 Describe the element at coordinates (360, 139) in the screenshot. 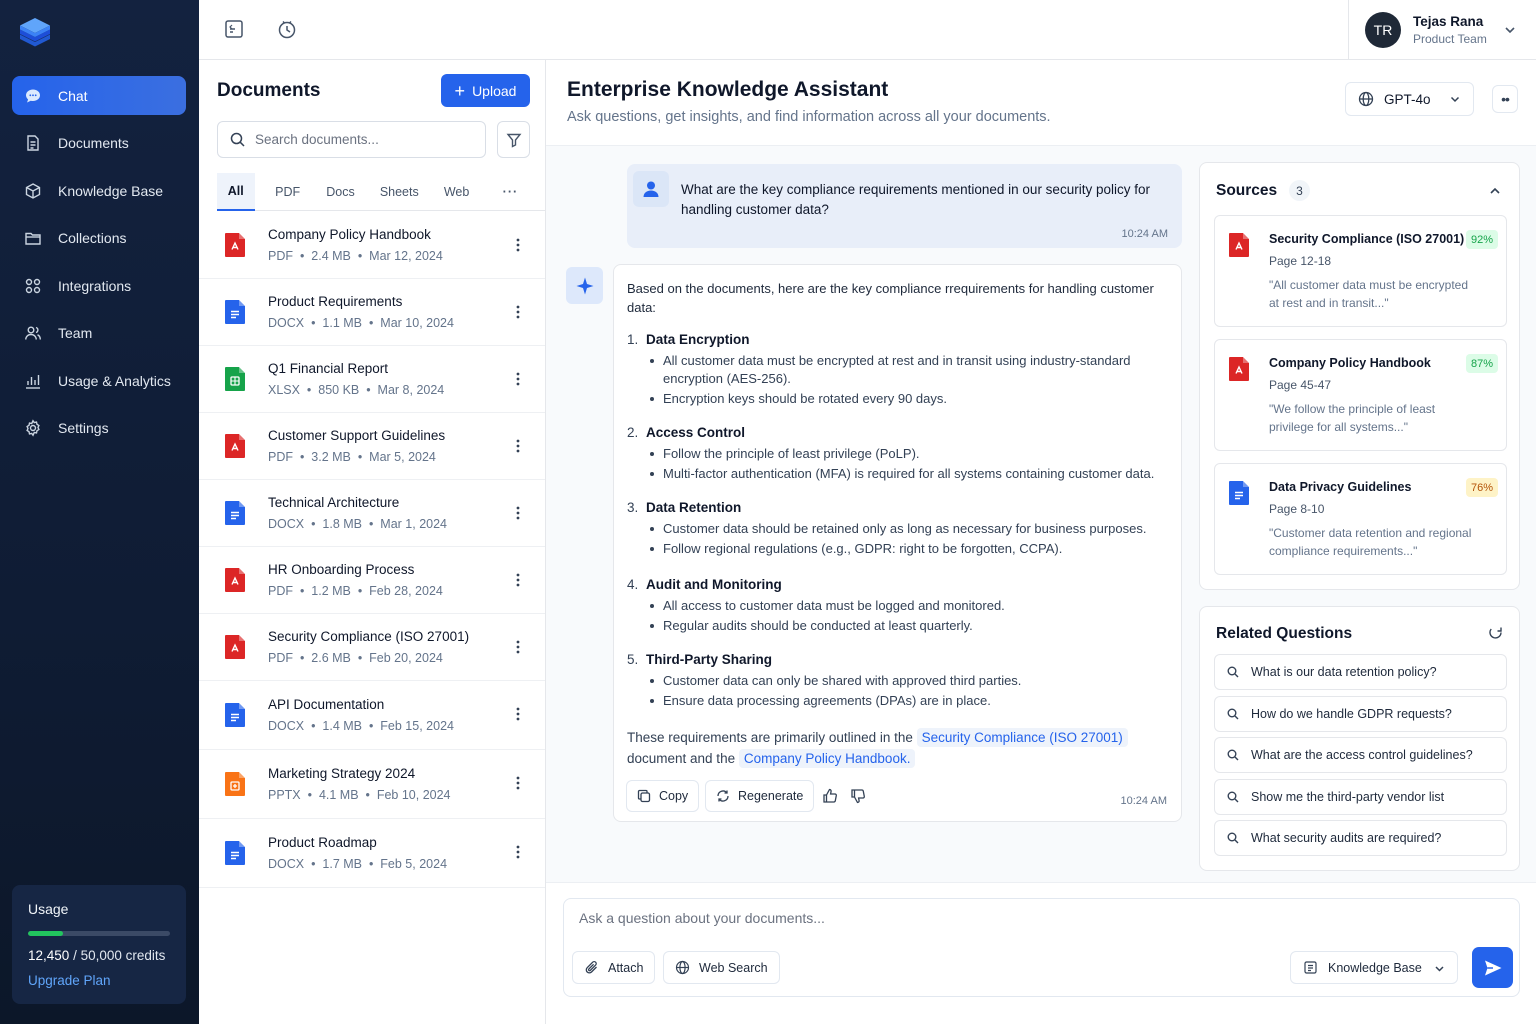

I see `search-input` at that location.